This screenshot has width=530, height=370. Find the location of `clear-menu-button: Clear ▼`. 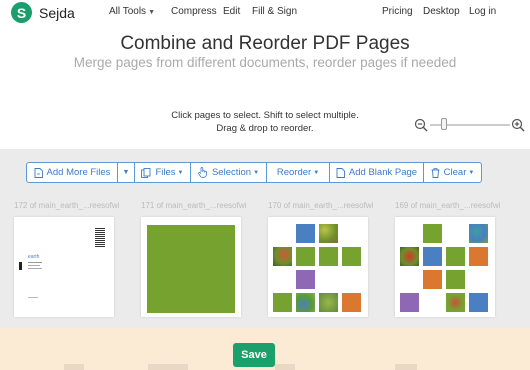

clear-menu-button: Clear ▼ is located at coordinates (452, 172).